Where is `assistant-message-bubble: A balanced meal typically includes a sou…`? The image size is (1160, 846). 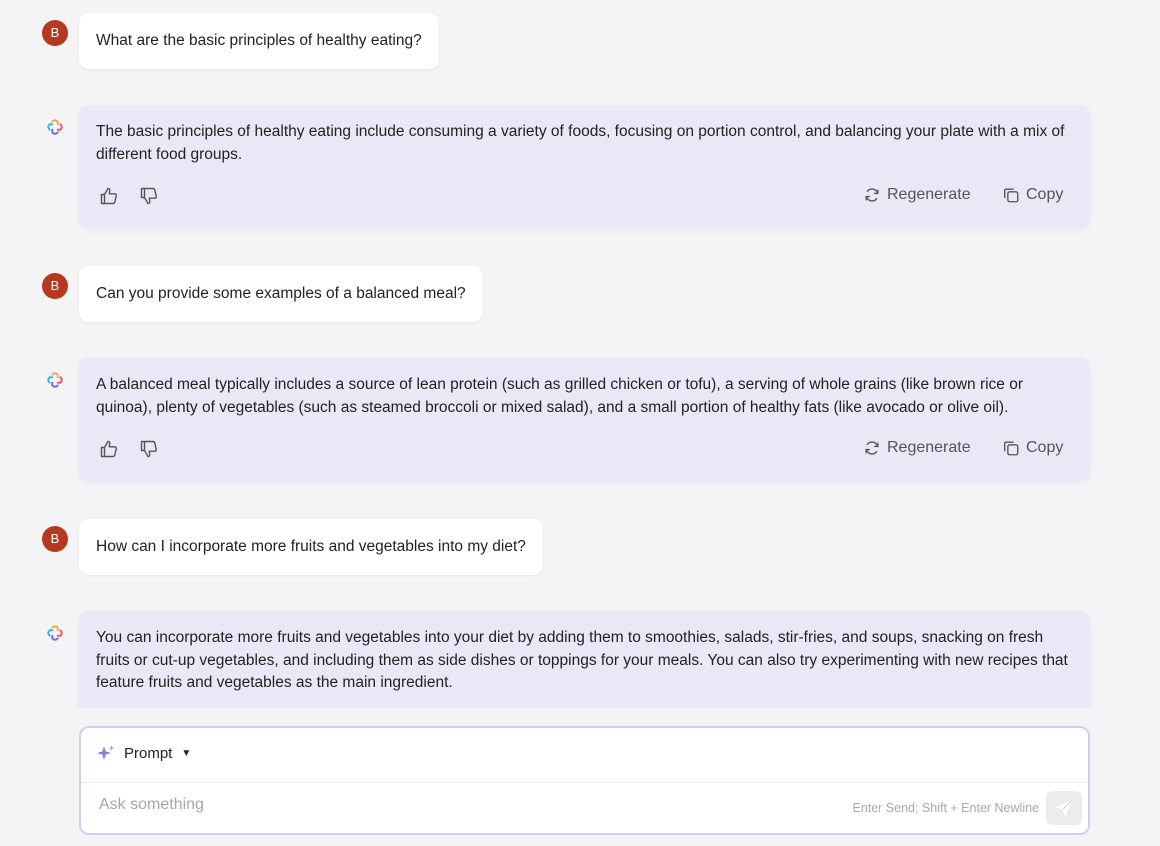
assistant-message-bubble: A balanced meal typically includes a sou… is located at coordinates (584, 419).